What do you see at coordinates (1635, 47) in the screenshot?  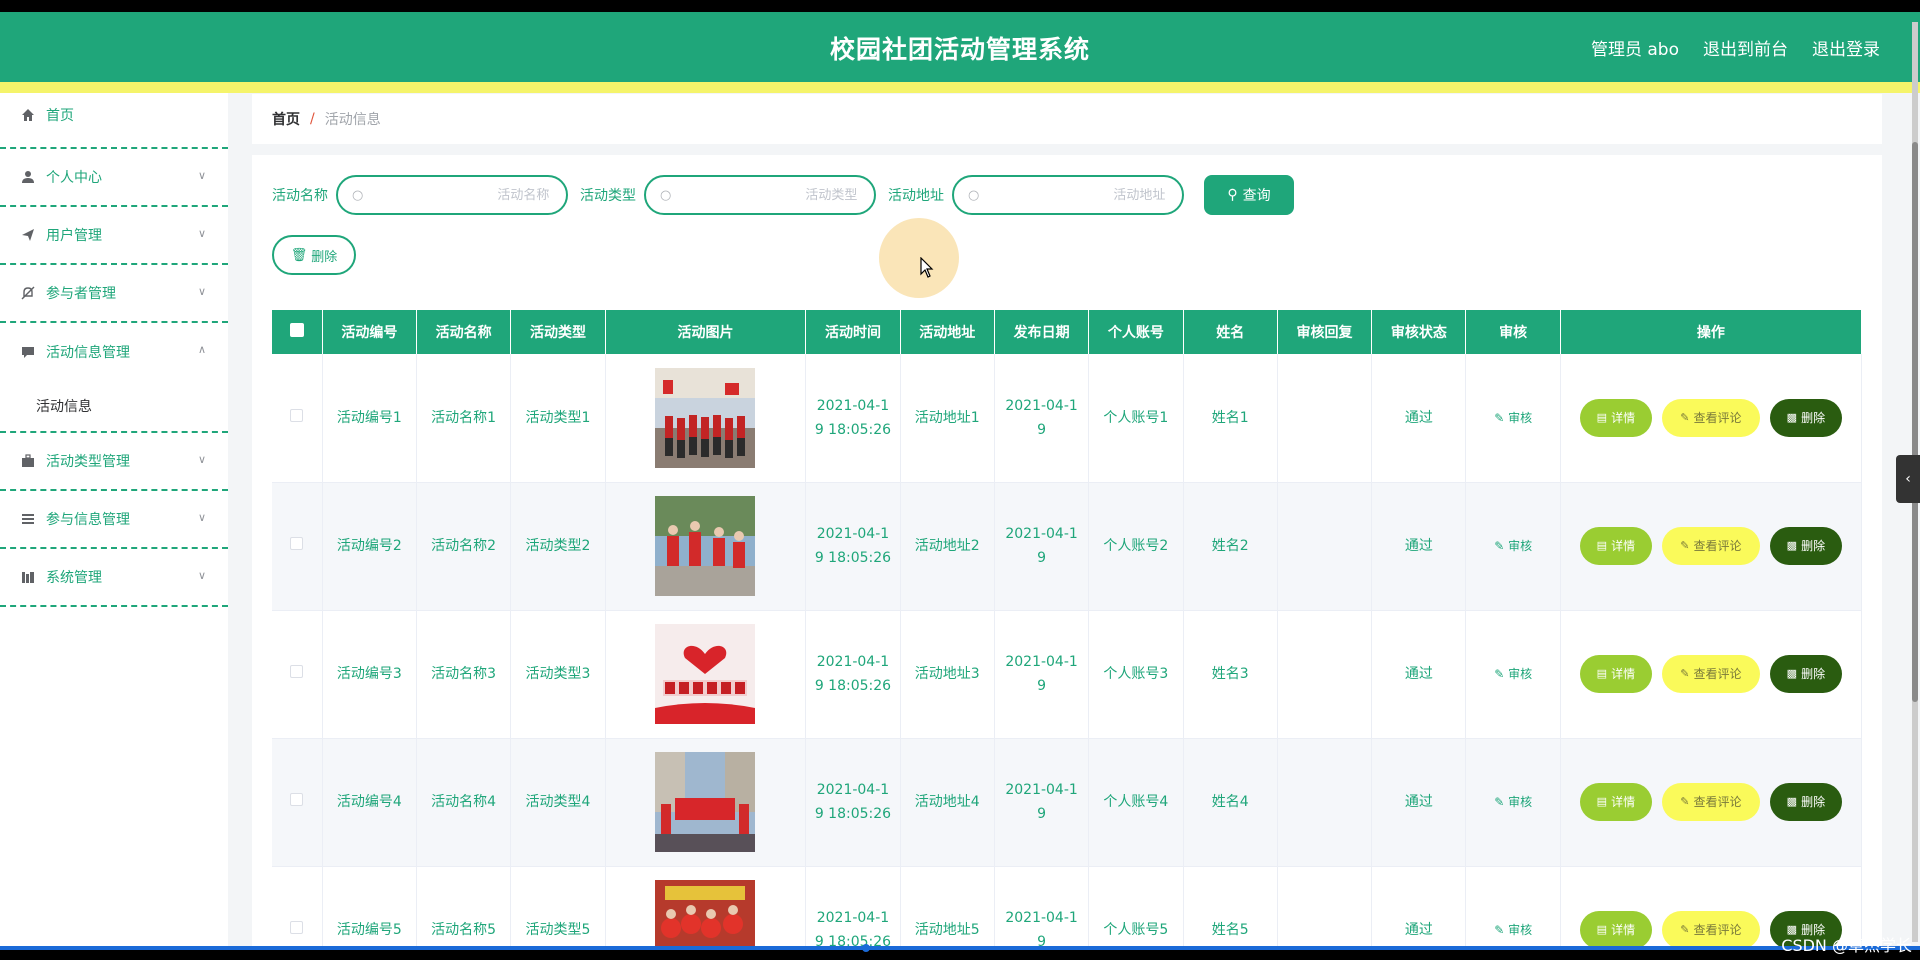 I see `admin-user-label: 管理员 abo` at bounding box center [1635, 47].